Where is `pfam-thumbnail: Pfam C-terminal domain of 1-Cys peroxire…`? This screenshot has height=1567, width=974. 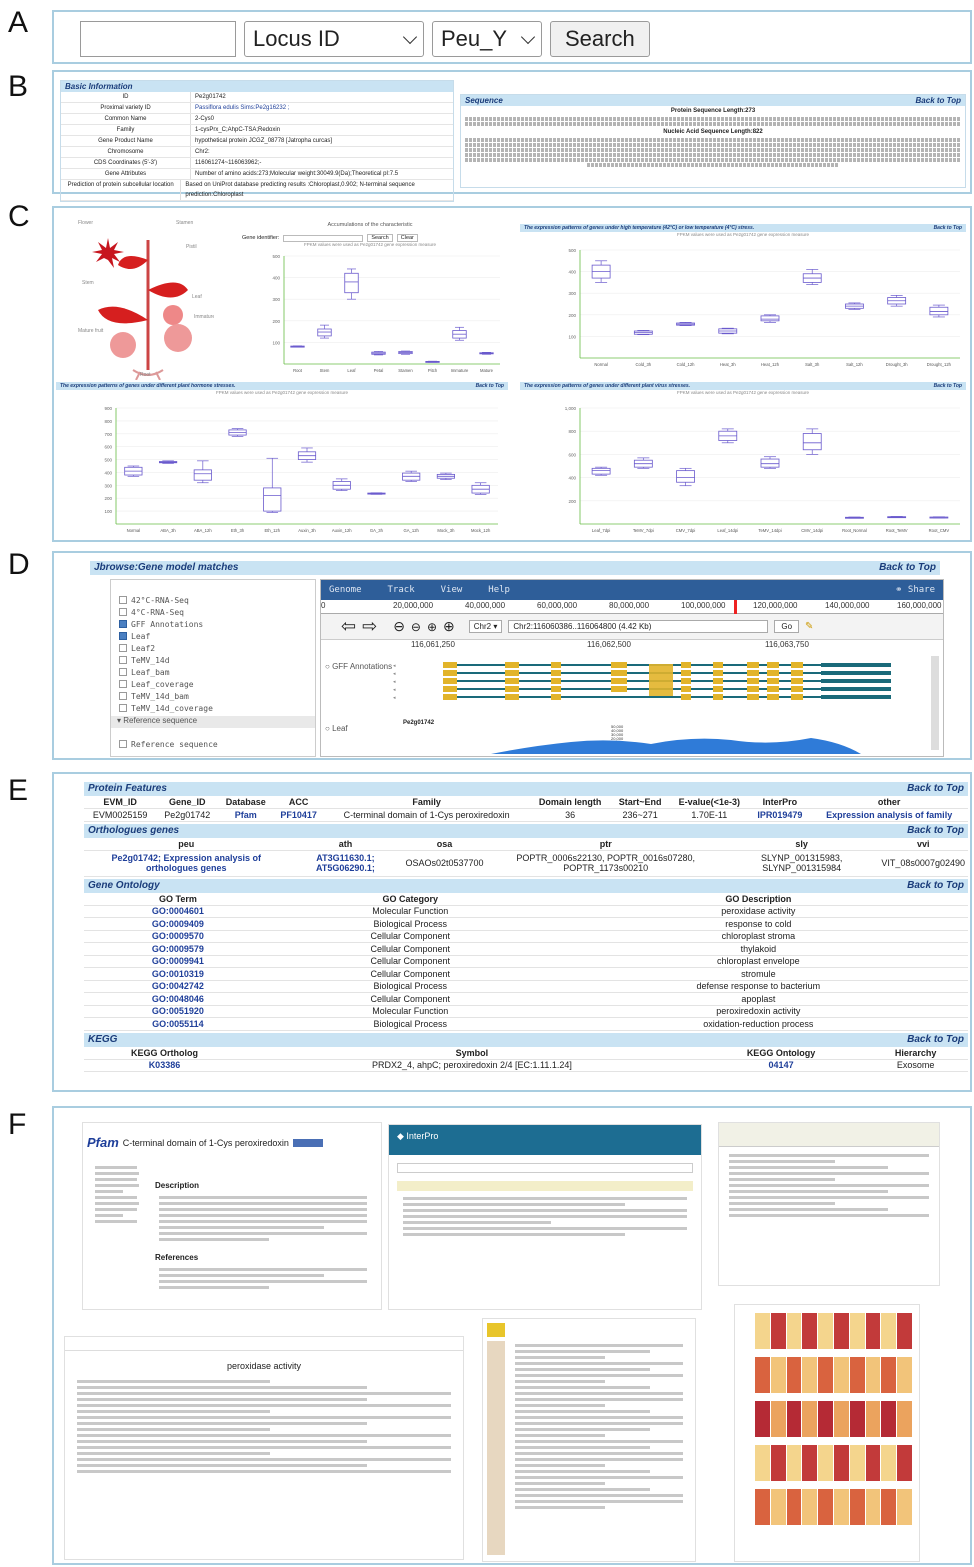 pfam-thumbnail: Pfam C-terminal domain of 1-Cys peroxire… is located at coordinates (232, 1216).